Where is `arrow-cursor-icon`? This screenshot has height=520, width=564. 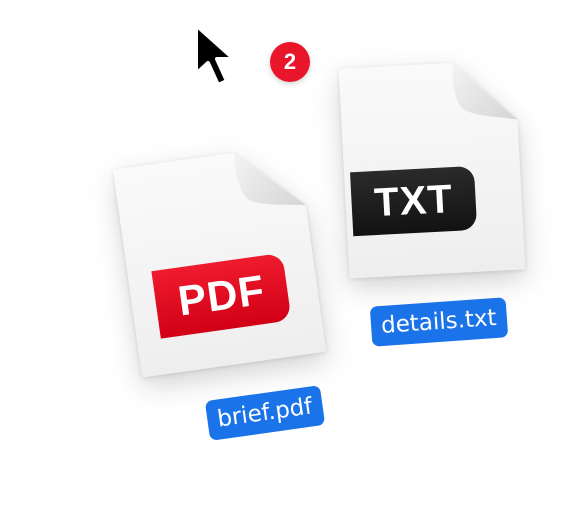 arrow-cursor-icon is located at coordinates (222, 57).